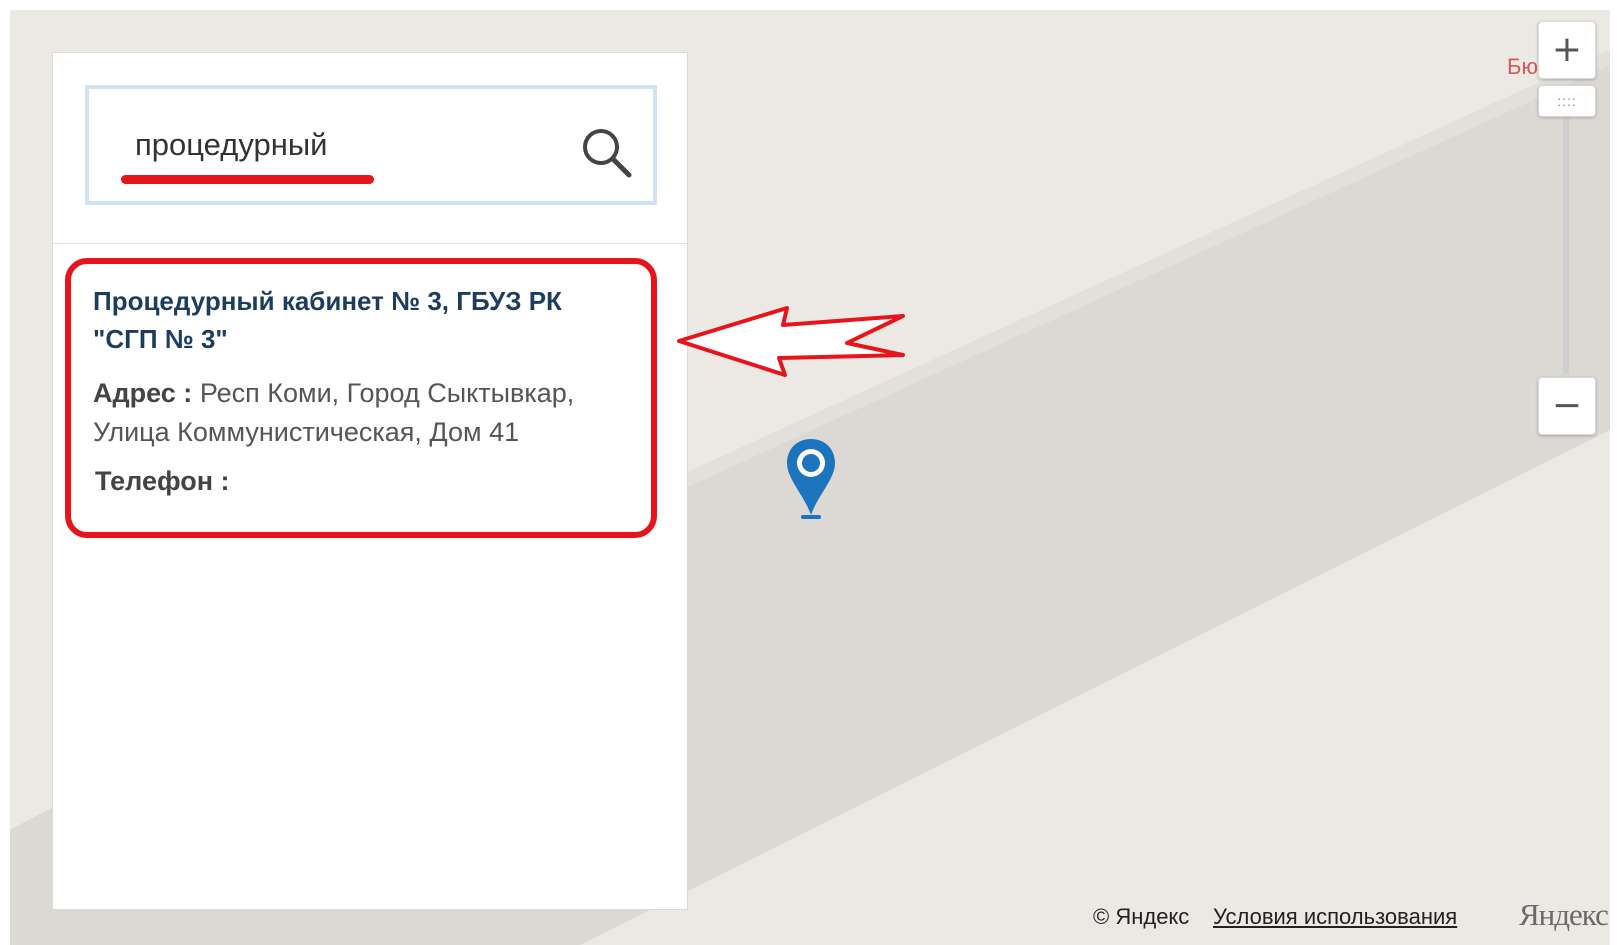  What do you see at coordinates (1564, 915) in the screenshot?
I see `yandex-logo: Яндекс` at bounding box center [1564, 915].